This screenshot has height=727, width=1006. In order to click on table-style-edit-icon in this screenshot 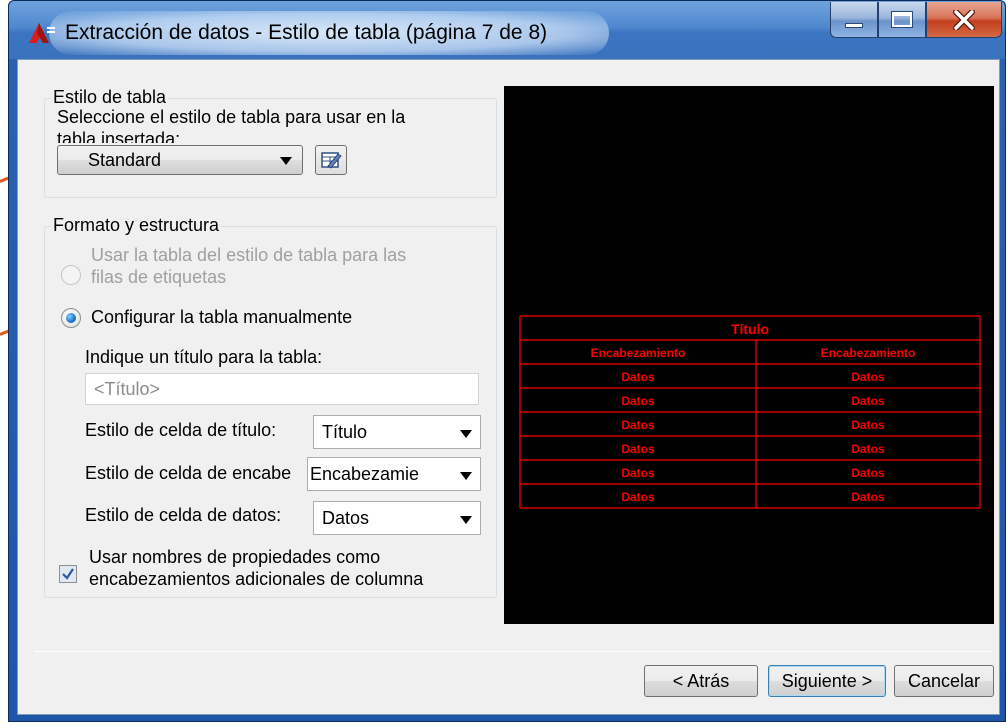, I will do `click(331, 160)`.